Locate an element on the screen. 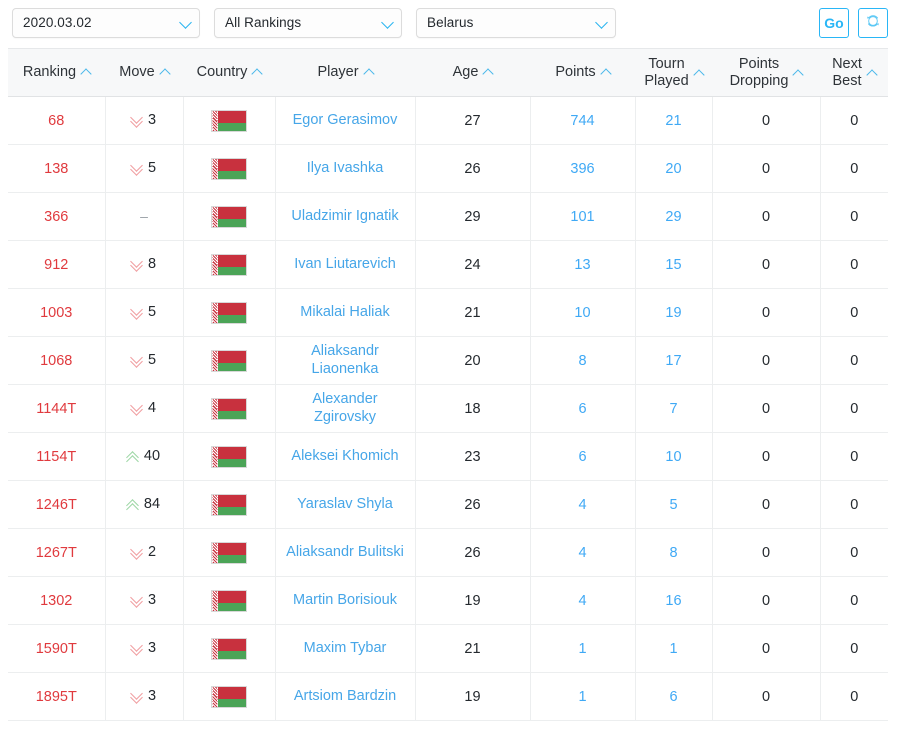 This screenshot has height=744, width=900. player-link: Maxim Tybar is located at coordinates (345, 649).